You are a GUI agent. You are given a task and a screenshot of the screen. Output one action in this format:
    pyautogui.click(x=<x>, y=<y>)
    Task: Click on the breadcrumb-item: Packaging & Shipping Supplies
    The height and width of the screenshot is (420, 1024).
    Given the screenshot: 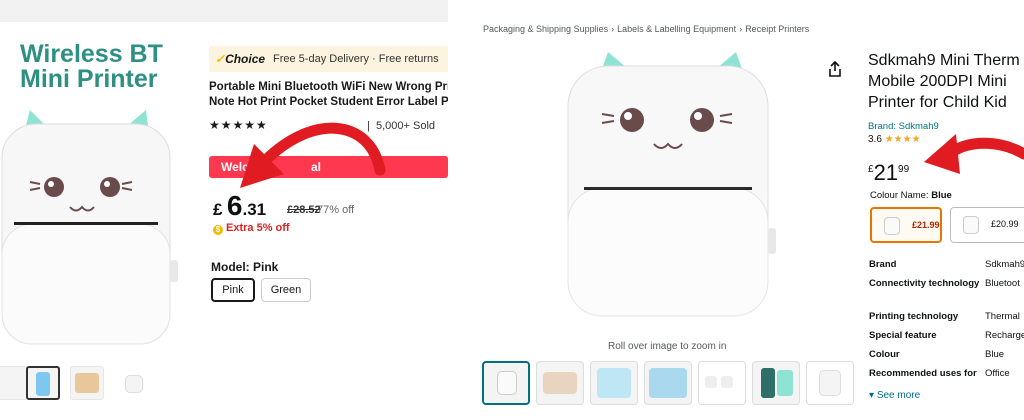 What is the action you would take?
    pyautogui.click(x=545, y=29)
    